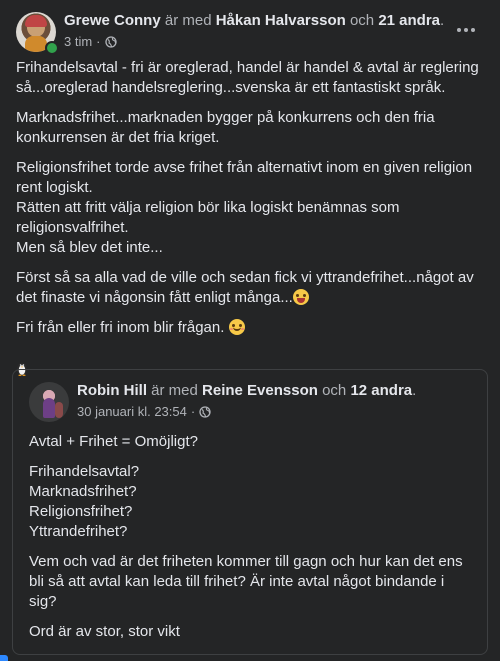  I want to click on avatar-hat-shape, so click(36, 21).